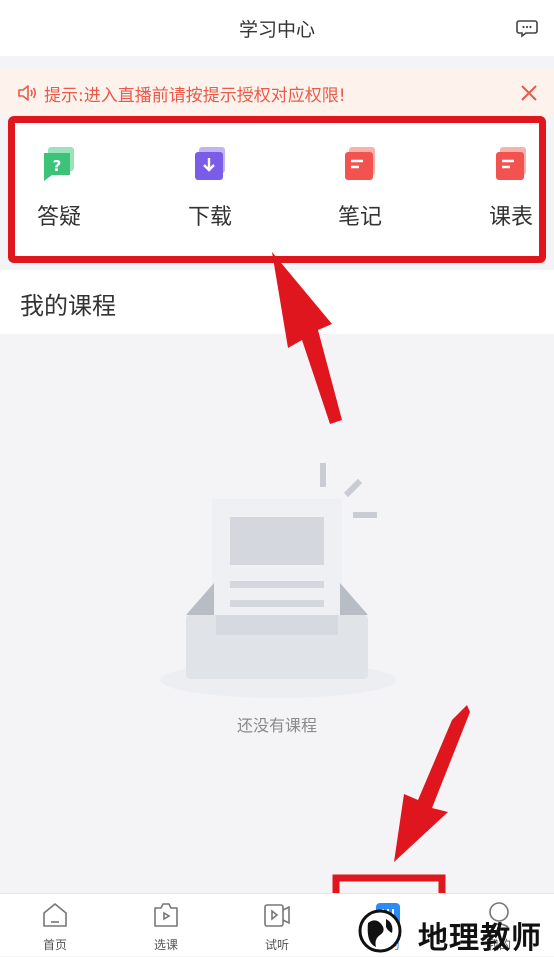  Describe the element at coordinates (210, 188) in the screenshot. I see `shortcut-download: 下载` at that location.